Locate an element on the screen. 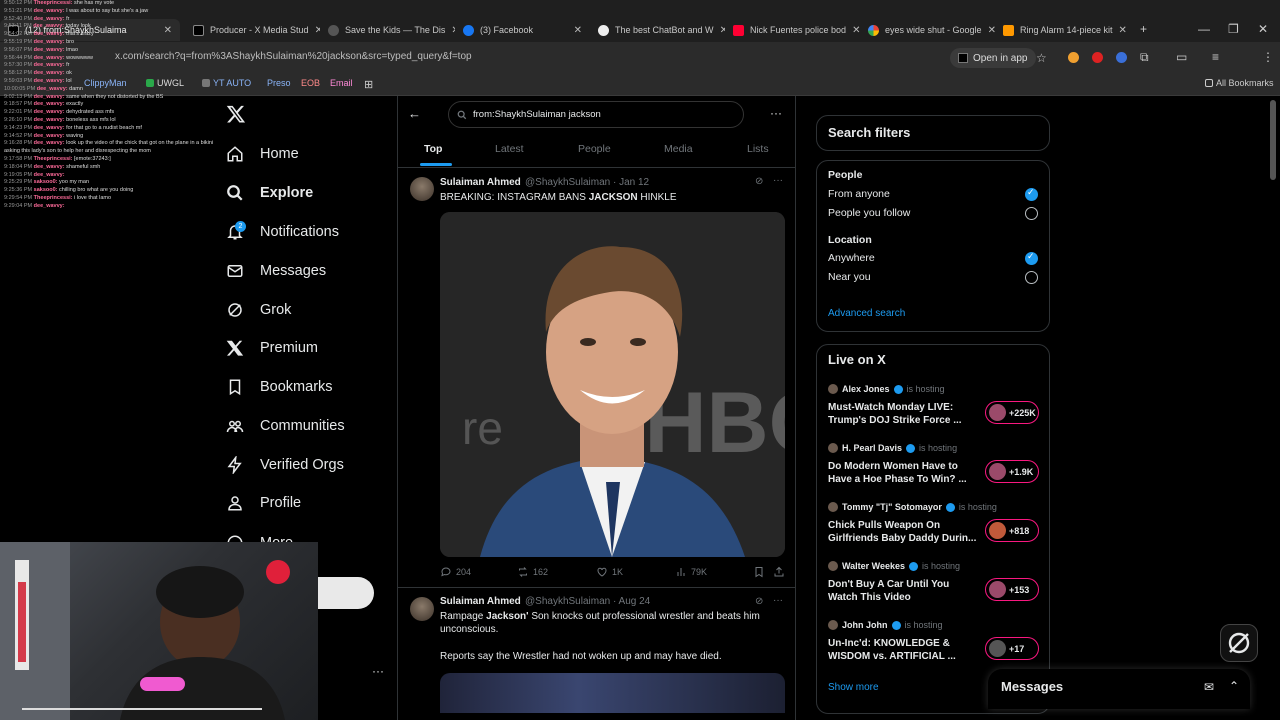 This screenshot has width=1280, height=720. tab-top: Top is located at coordinates (433, 149).